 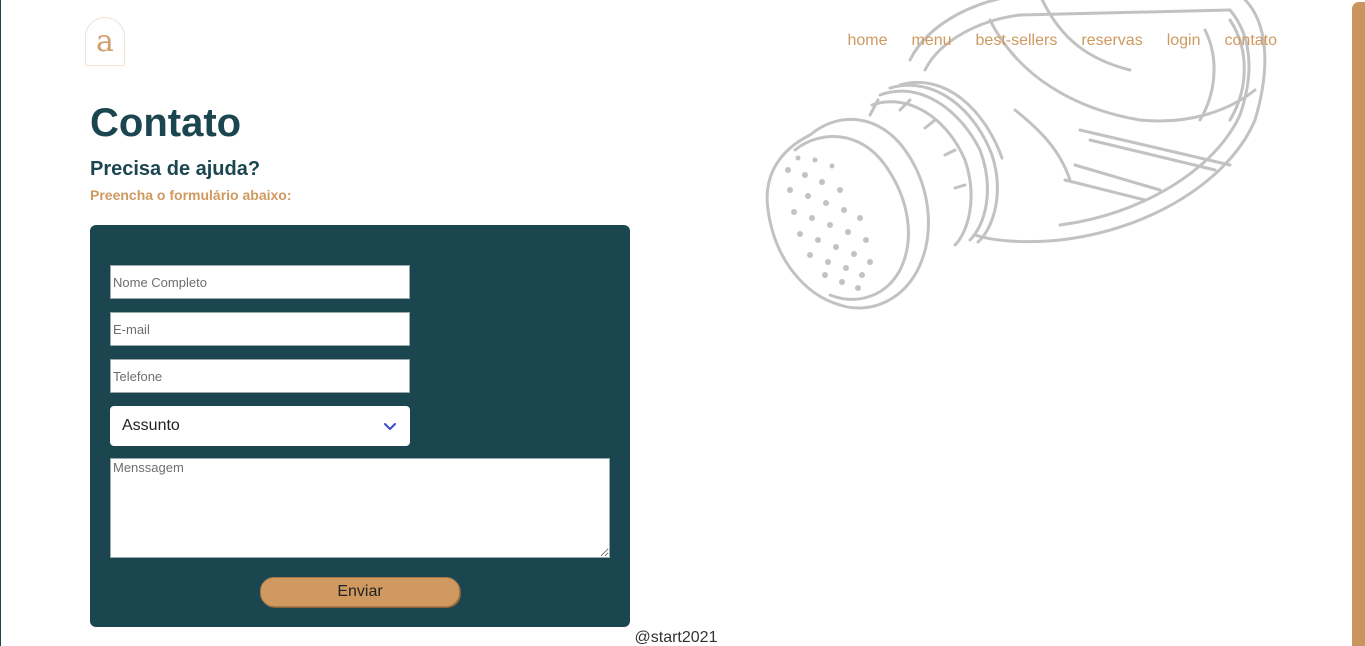 I want to click on nav-item-contato: contato, so click(x=1251, y=41).